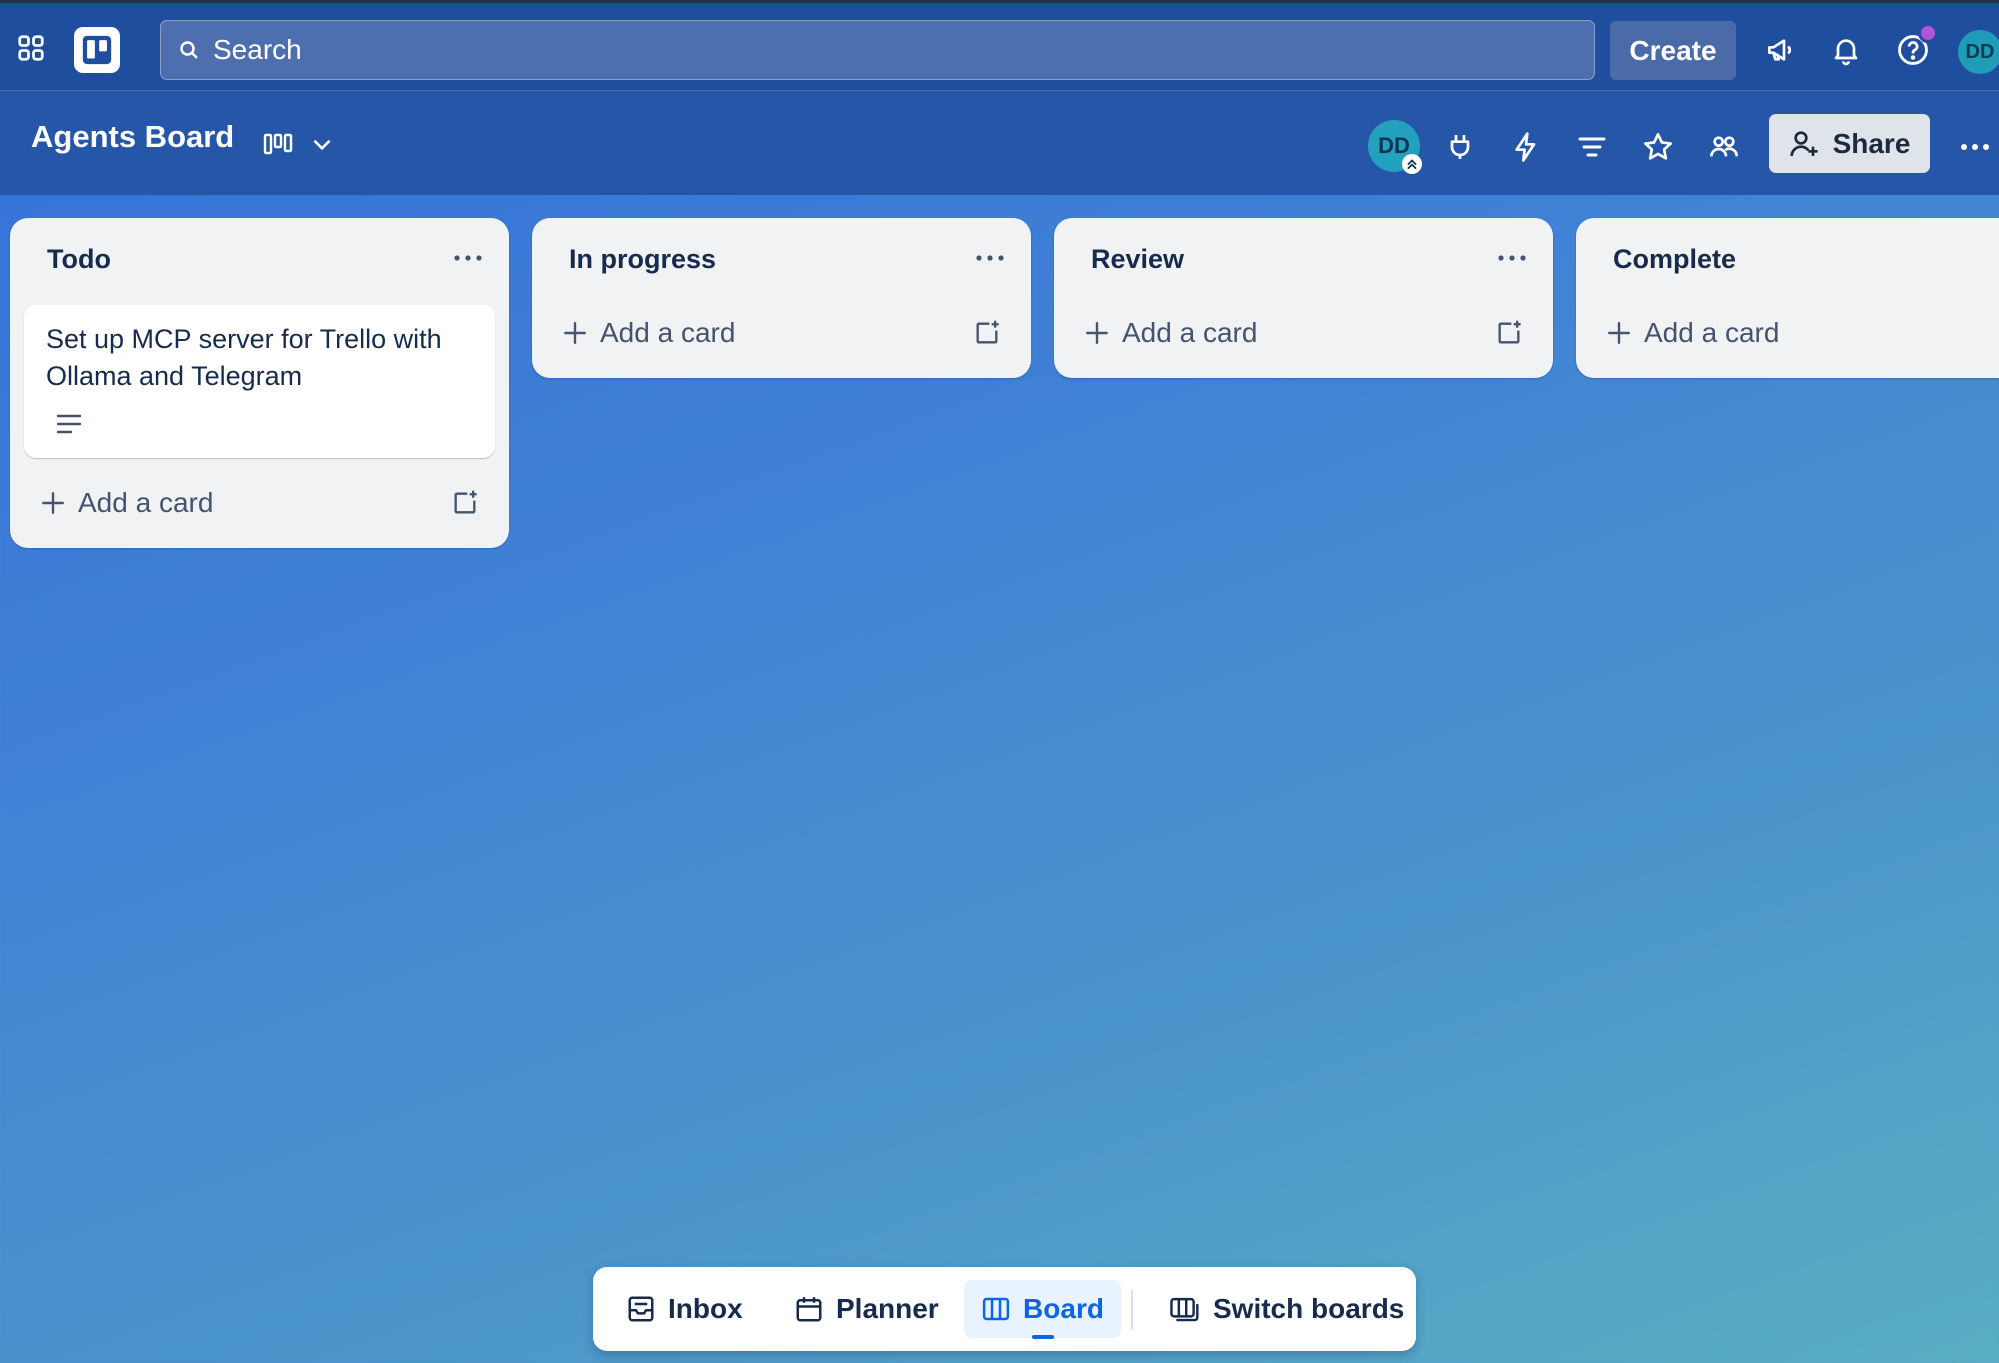  I want to click on inbox-icon, so click(641, 1309).